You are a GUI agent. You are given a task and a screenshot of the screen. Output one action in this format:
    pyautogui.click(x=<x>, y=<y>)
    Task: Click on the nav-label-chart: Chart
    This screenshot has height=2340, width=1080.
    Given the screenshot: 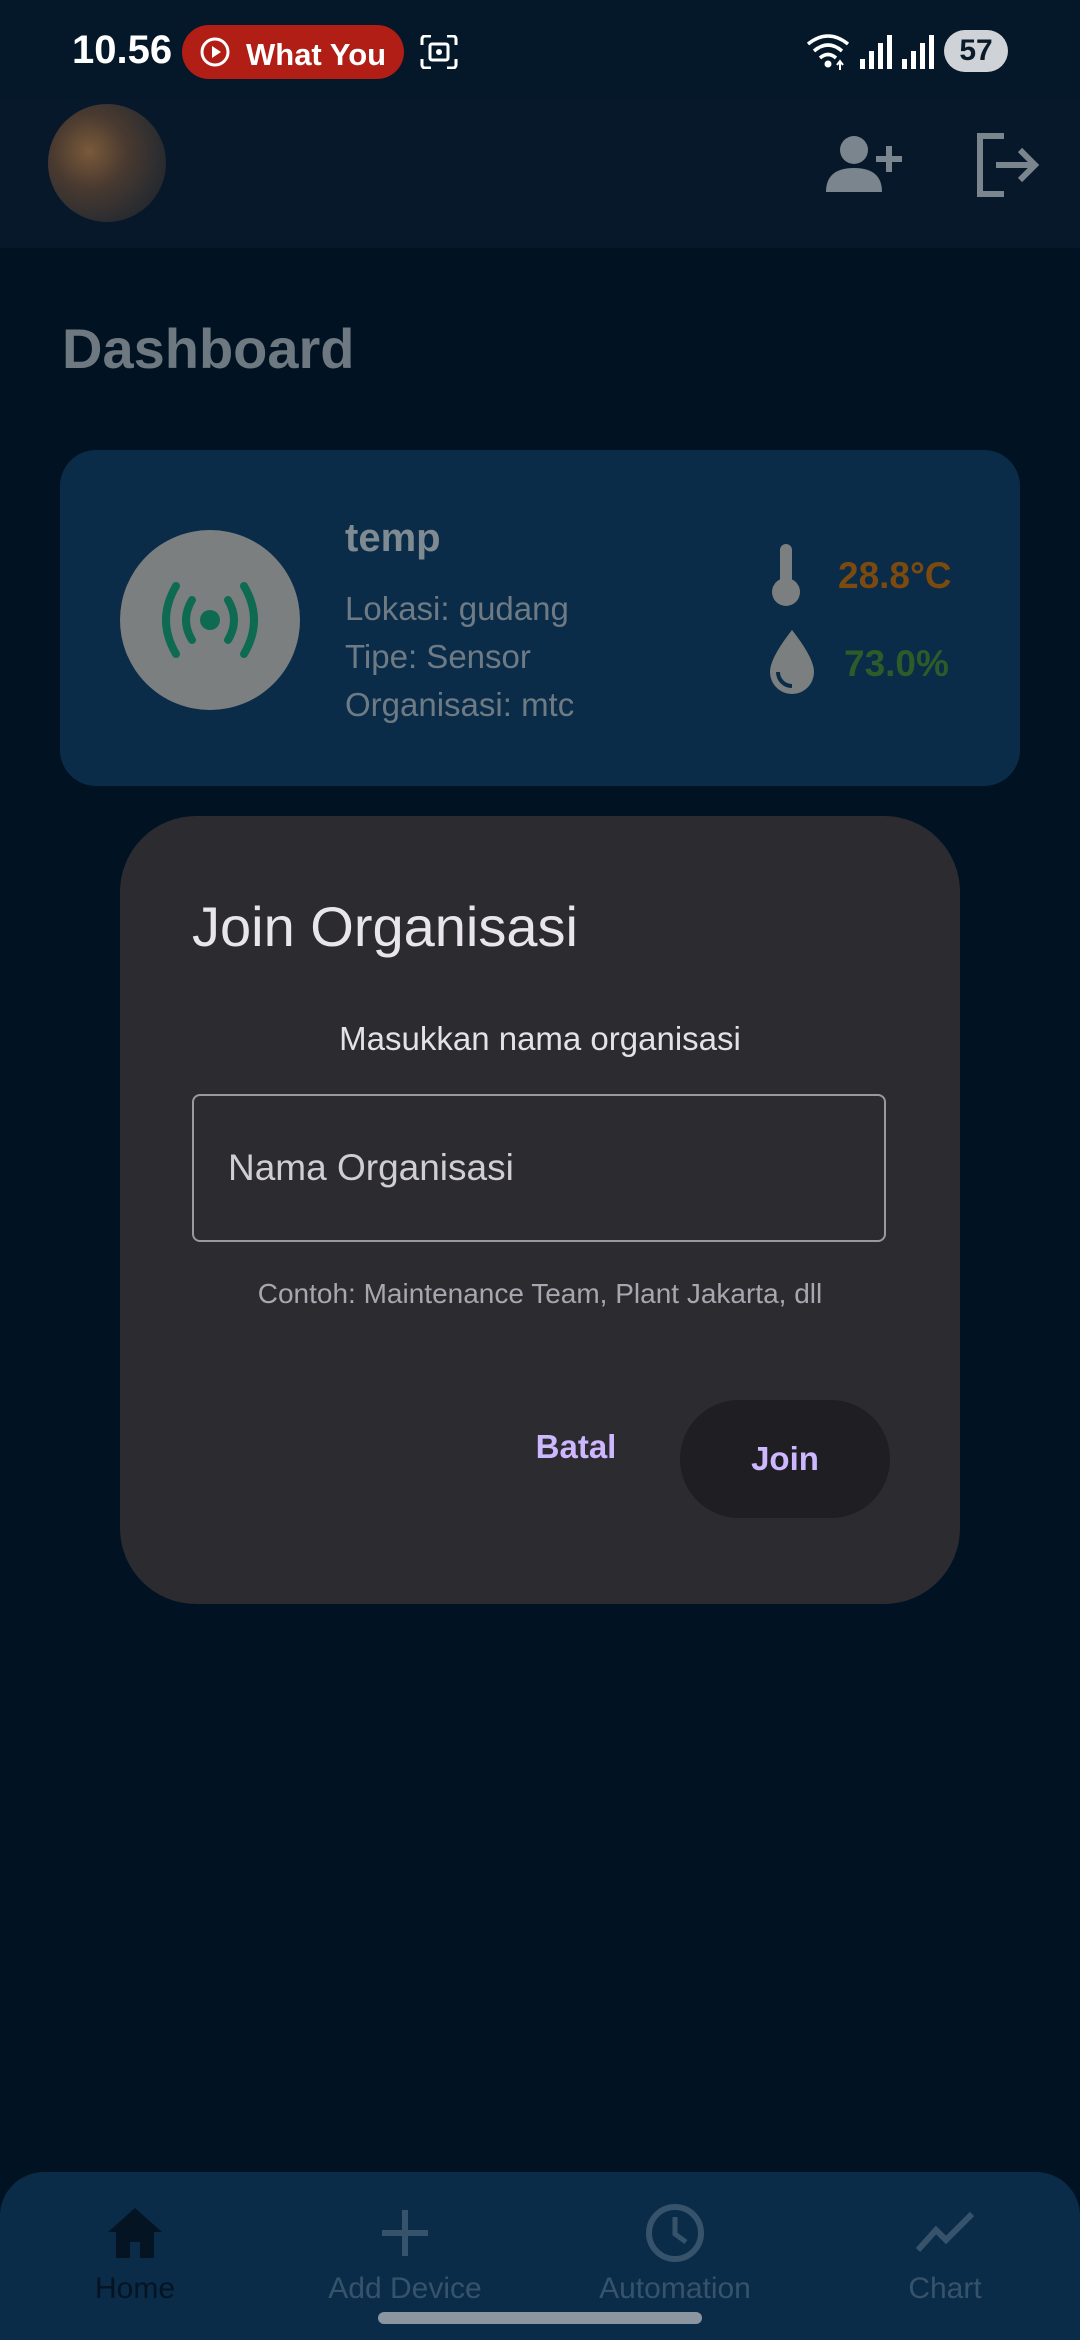 What is the action you would take?
    pyautogui.click(x=945, y=2288)
    